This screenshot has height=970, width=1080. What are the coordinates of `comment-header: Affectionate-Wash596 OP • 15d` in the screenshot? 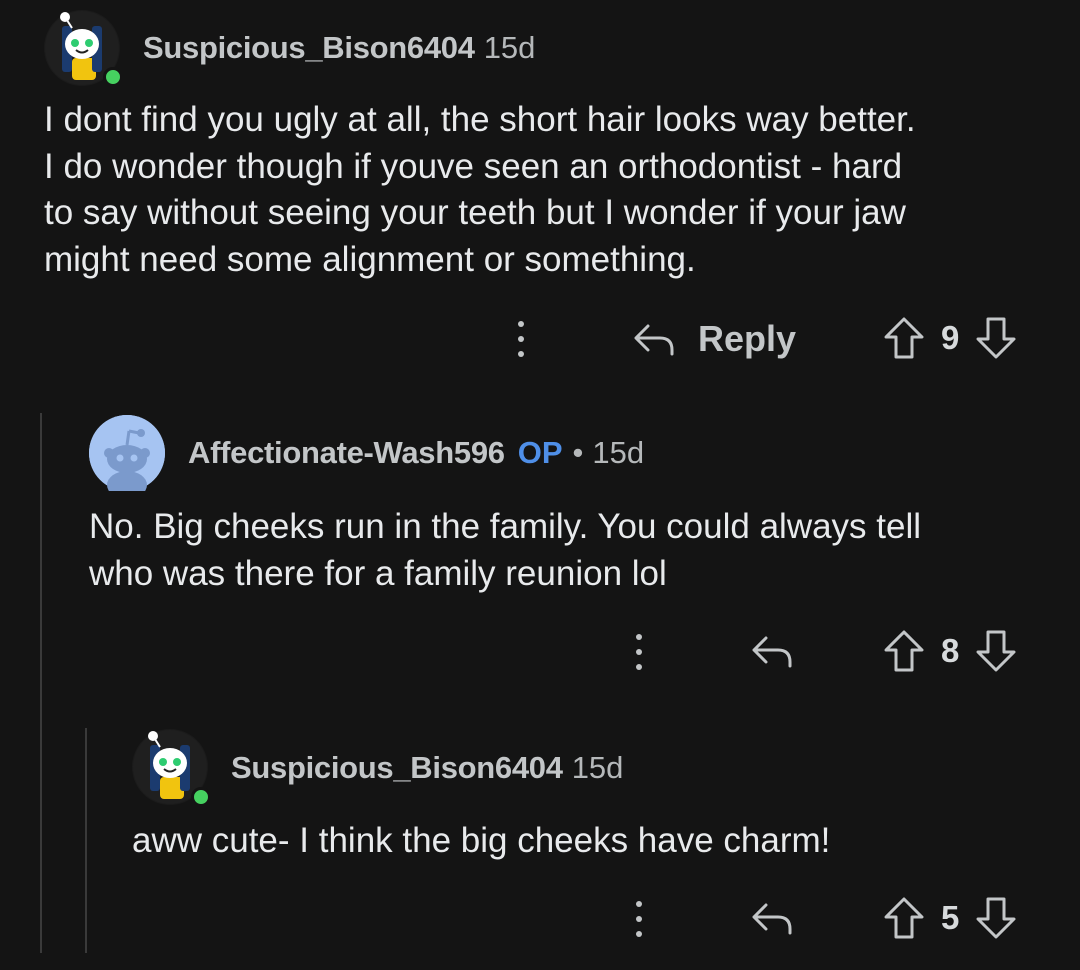 It's located at (416, 453).